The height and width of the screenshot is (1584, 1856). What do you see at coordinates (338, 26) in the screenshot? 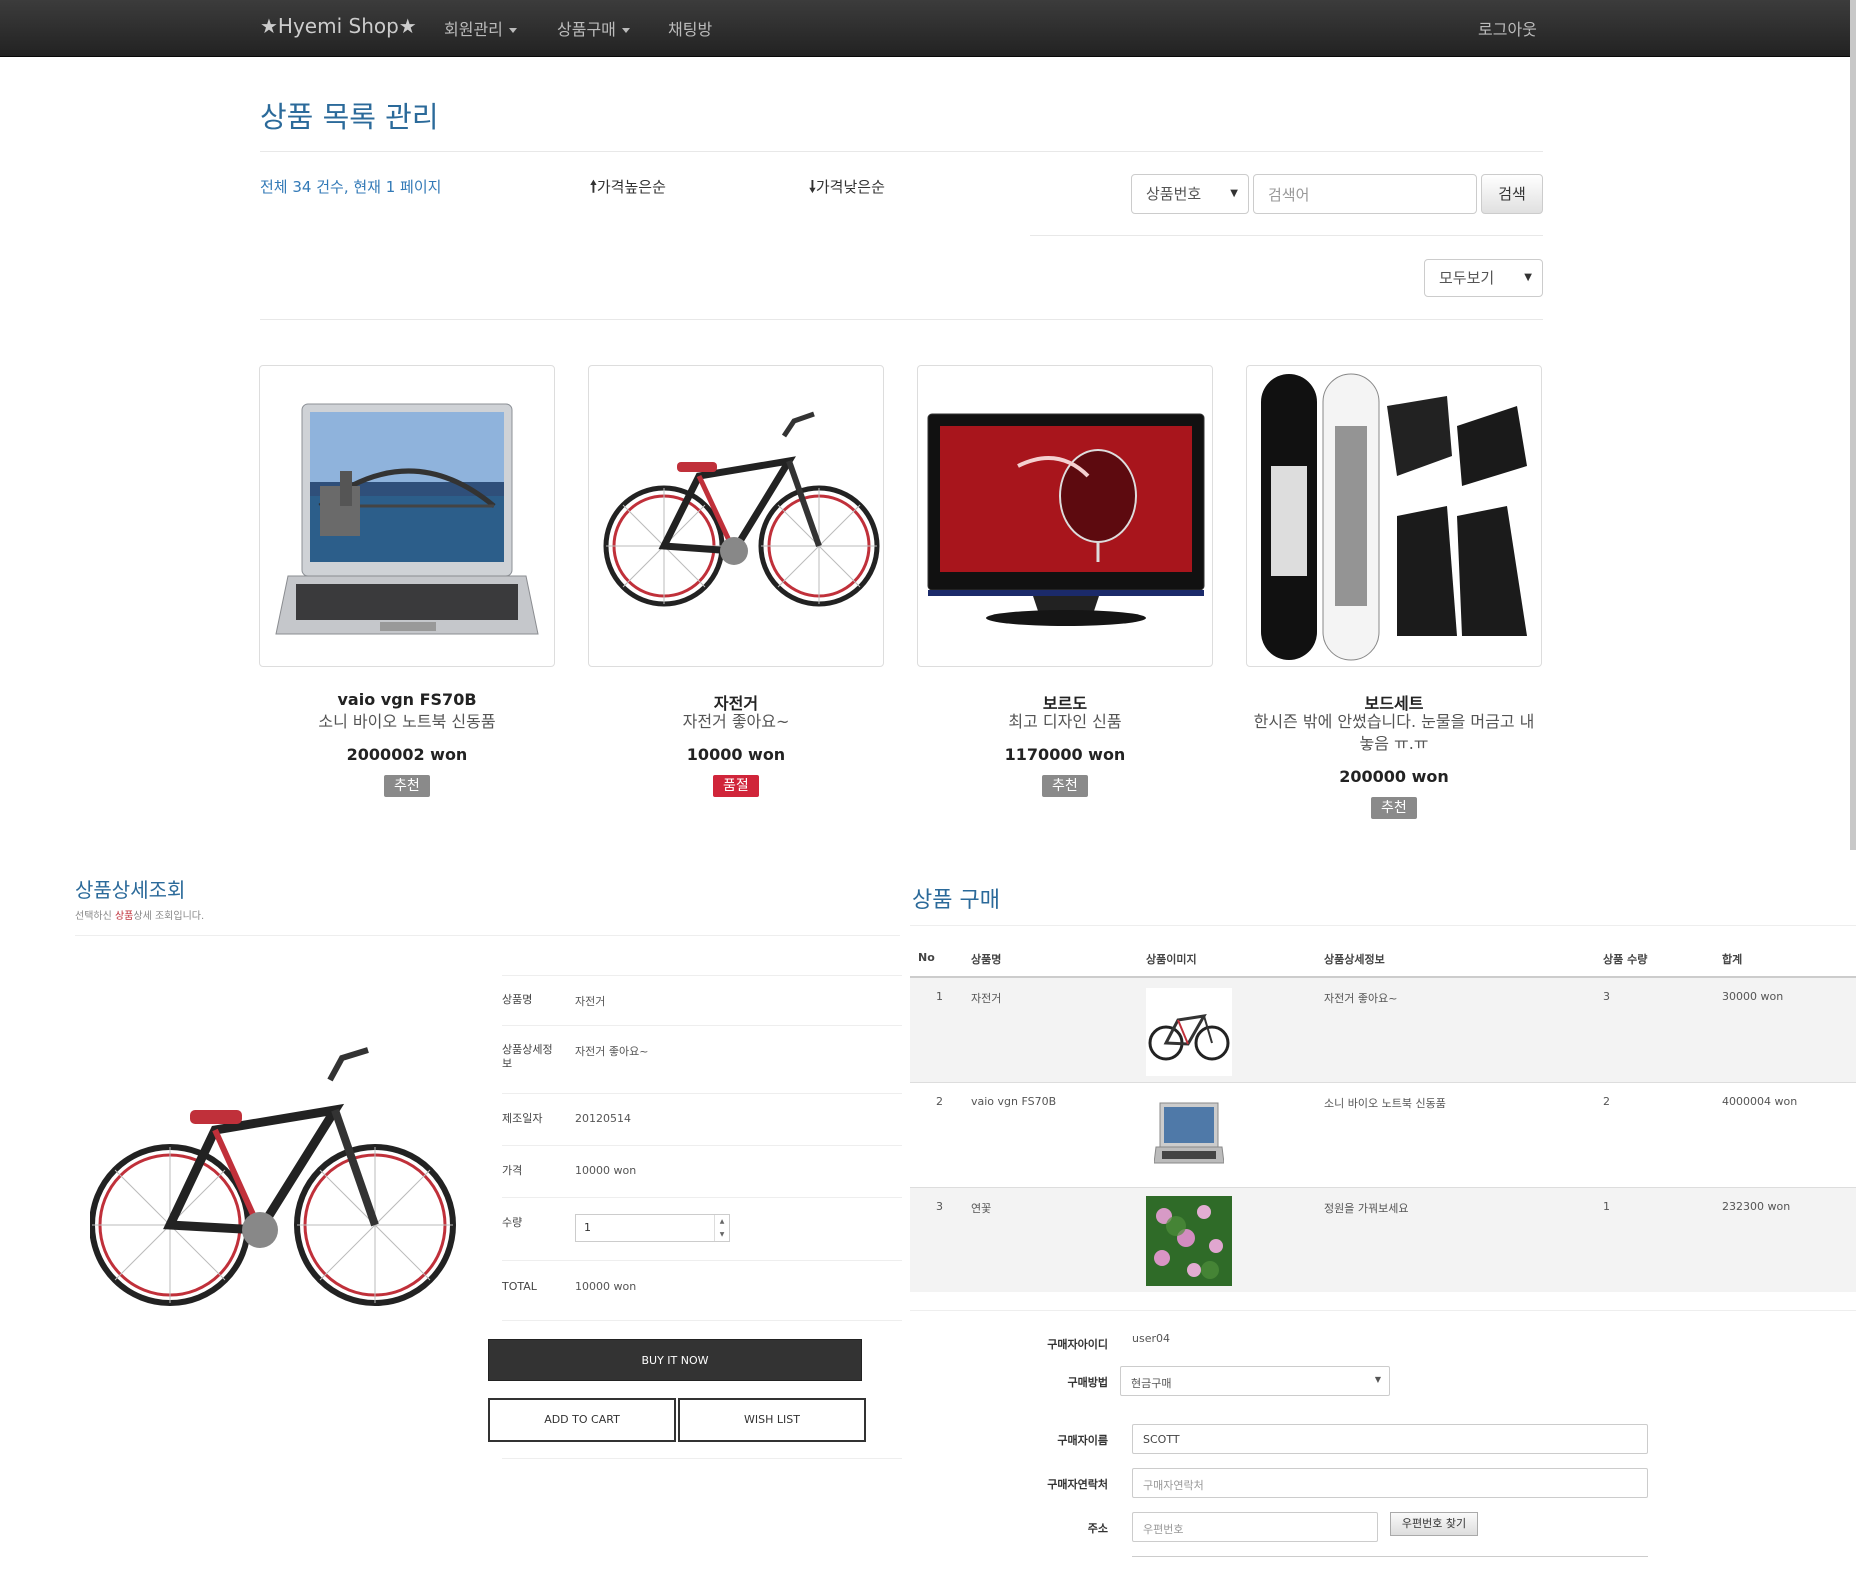
I see `brand-logo: ★Hyemi Shop★` at bounding box center [338, 26].